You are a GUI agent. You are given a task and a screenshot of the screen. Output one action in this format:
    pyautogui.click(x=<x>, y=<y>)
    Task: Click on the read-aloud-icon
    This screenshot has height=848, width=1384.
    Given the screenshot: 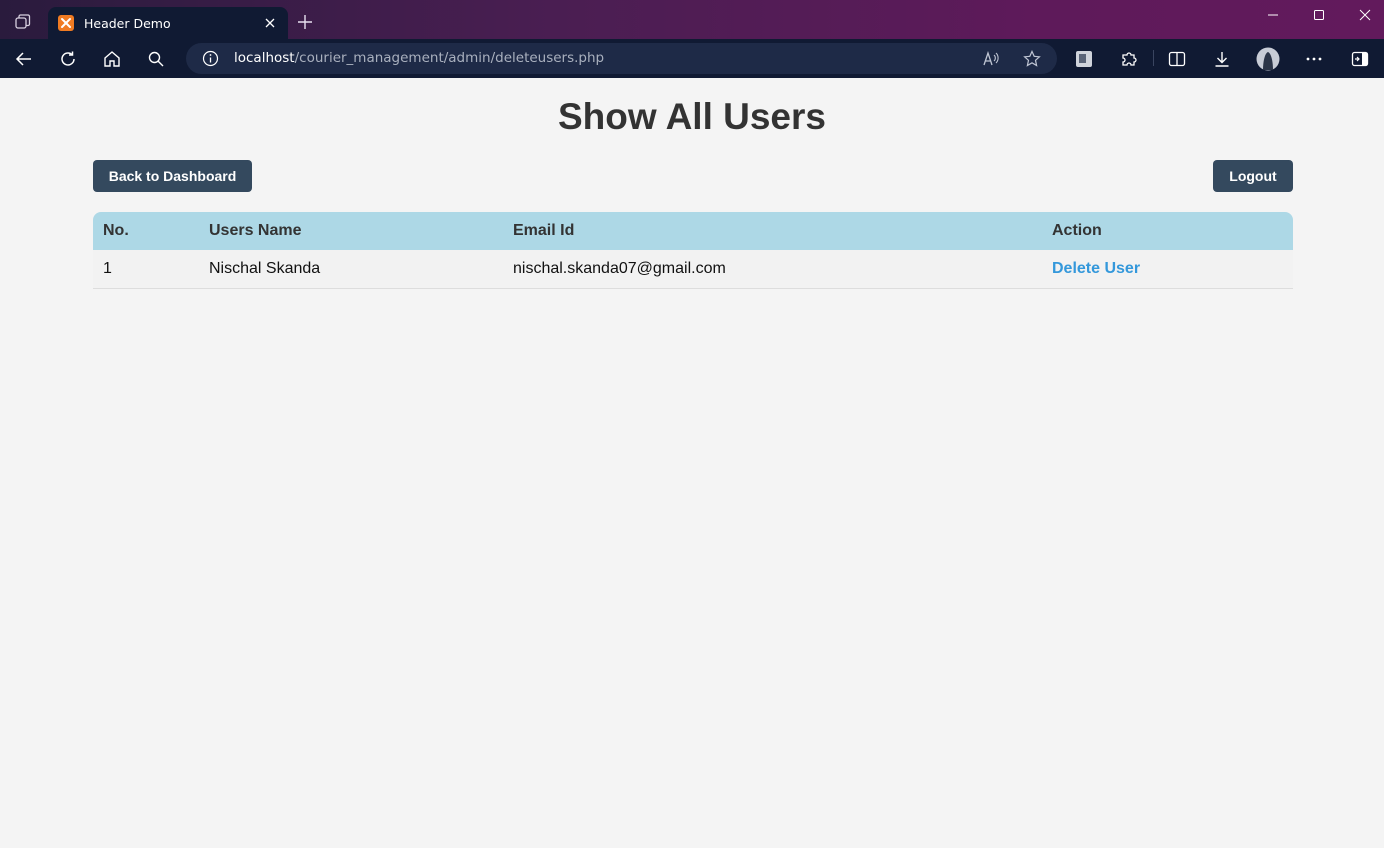 What is the action you would take?
    pyautogui.click(x=991, y=58)
    